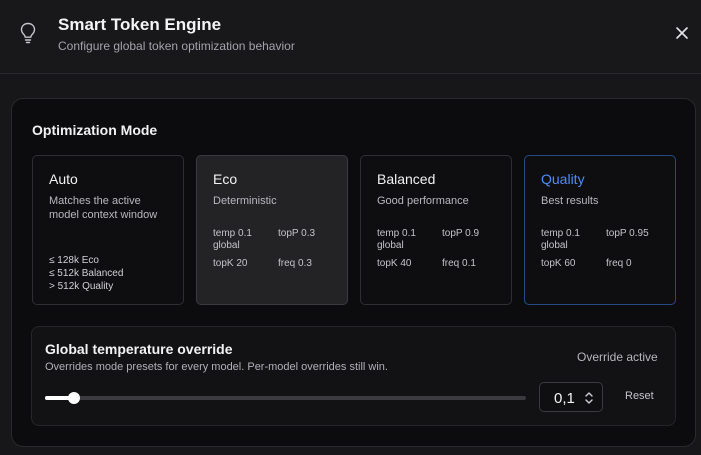 Image resolution: width=701 pixels, height=455 pixels. I want to click on param-freq: freq 0.3, so click(295, 263).